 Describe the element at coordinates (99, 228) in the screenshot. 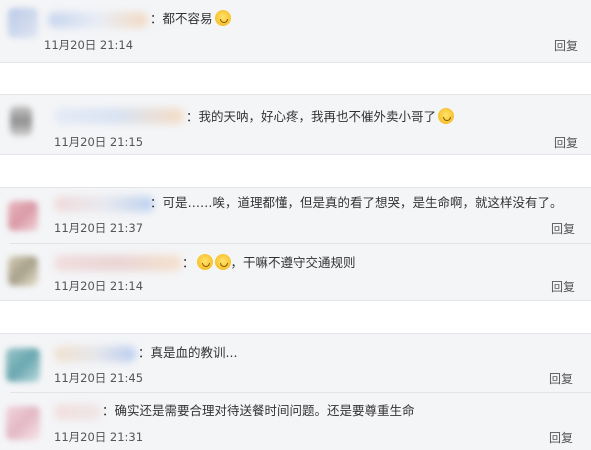

I see `comment-time: 11月20日 21:37` at that location.